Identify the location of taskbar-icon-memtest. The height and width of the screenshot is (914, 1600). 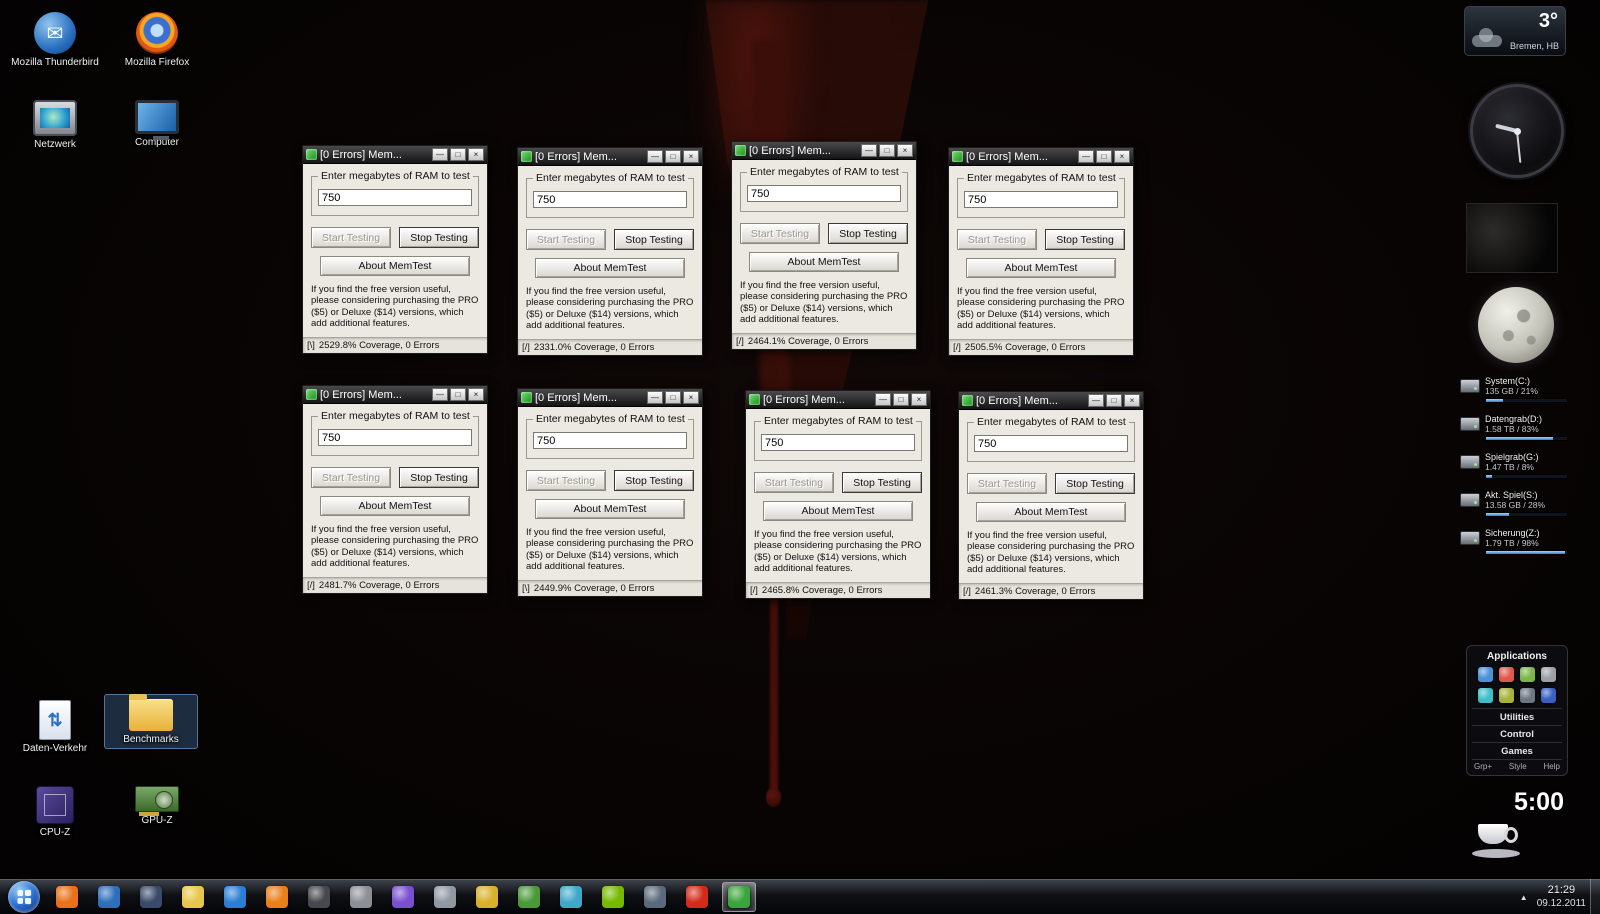
(739, 897).